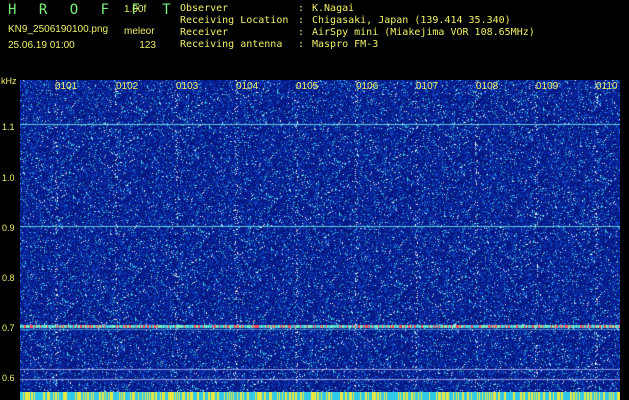 This screenshot has height=400, width=629. I want to click on echo-count: 123, so click(147, 45).